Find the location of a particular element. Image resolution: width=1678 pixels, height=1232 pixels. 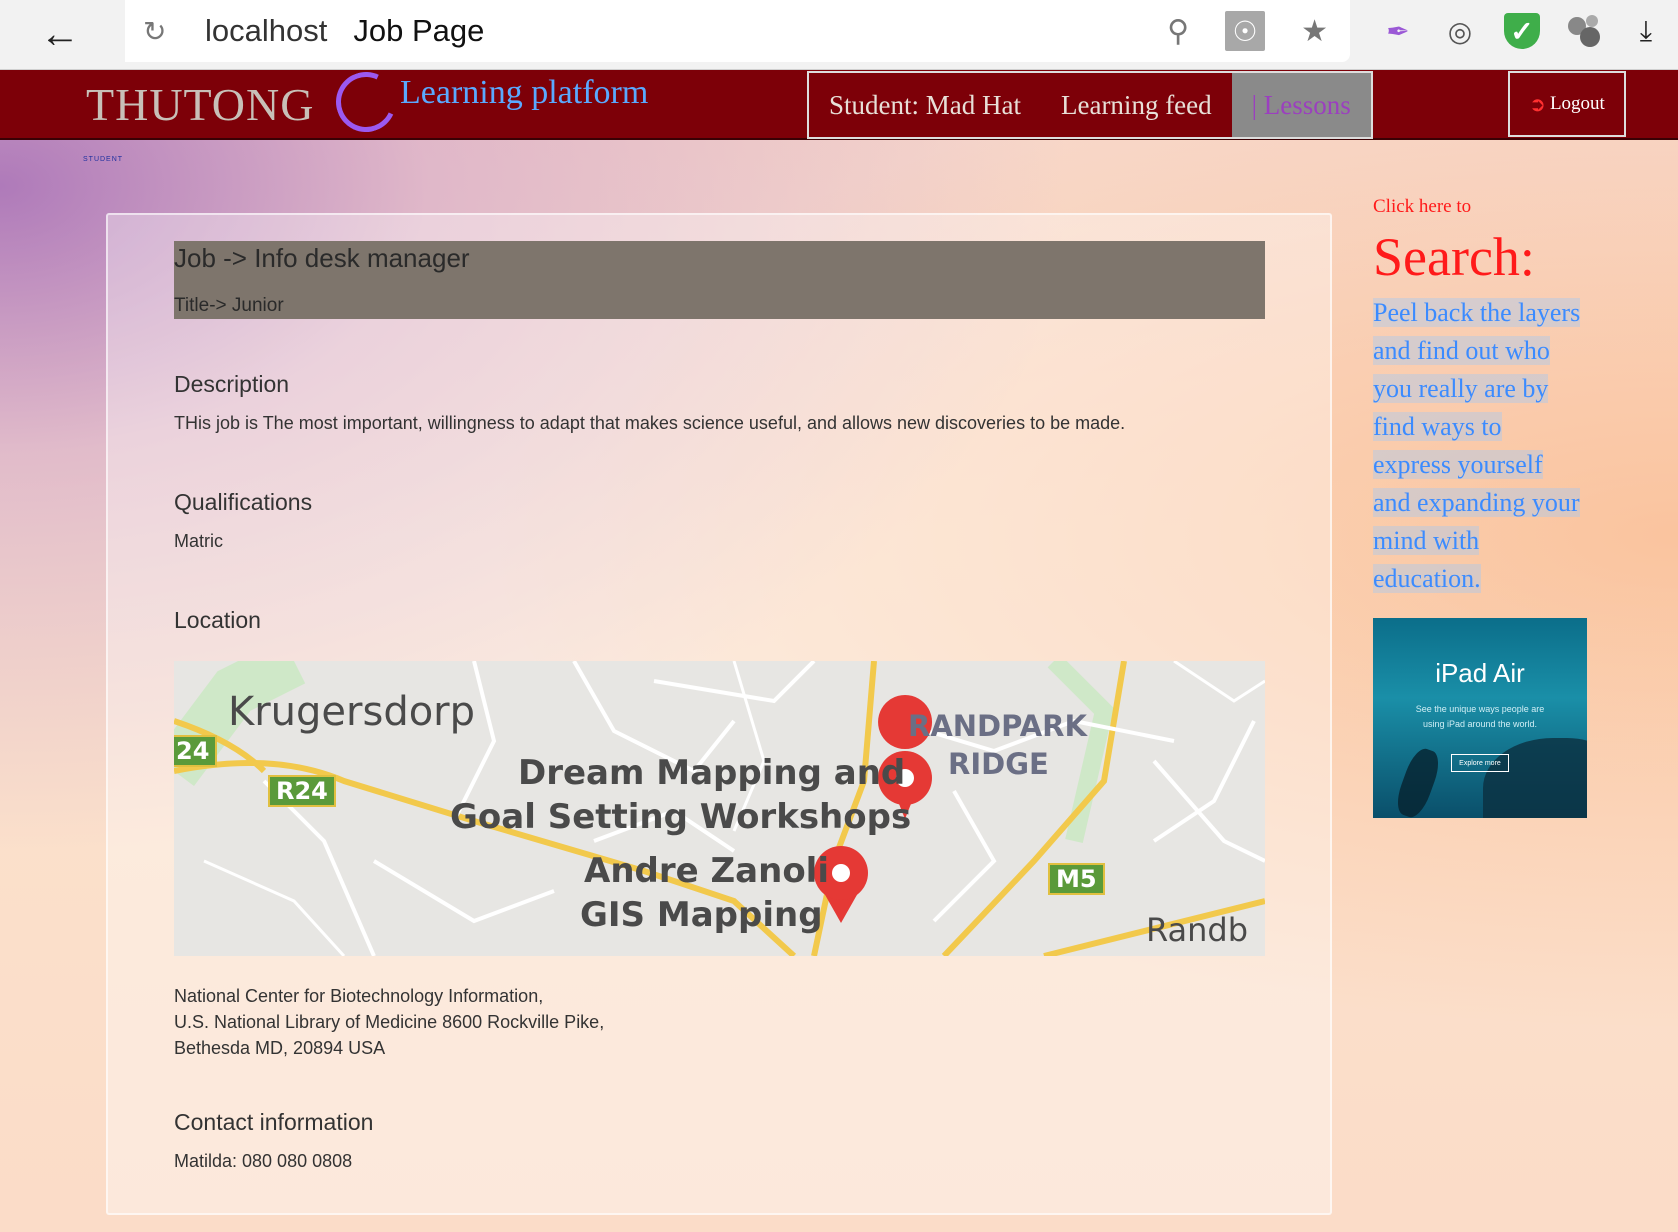

feather-extension-icon: ✒ is located at coordinates (1398, 31).